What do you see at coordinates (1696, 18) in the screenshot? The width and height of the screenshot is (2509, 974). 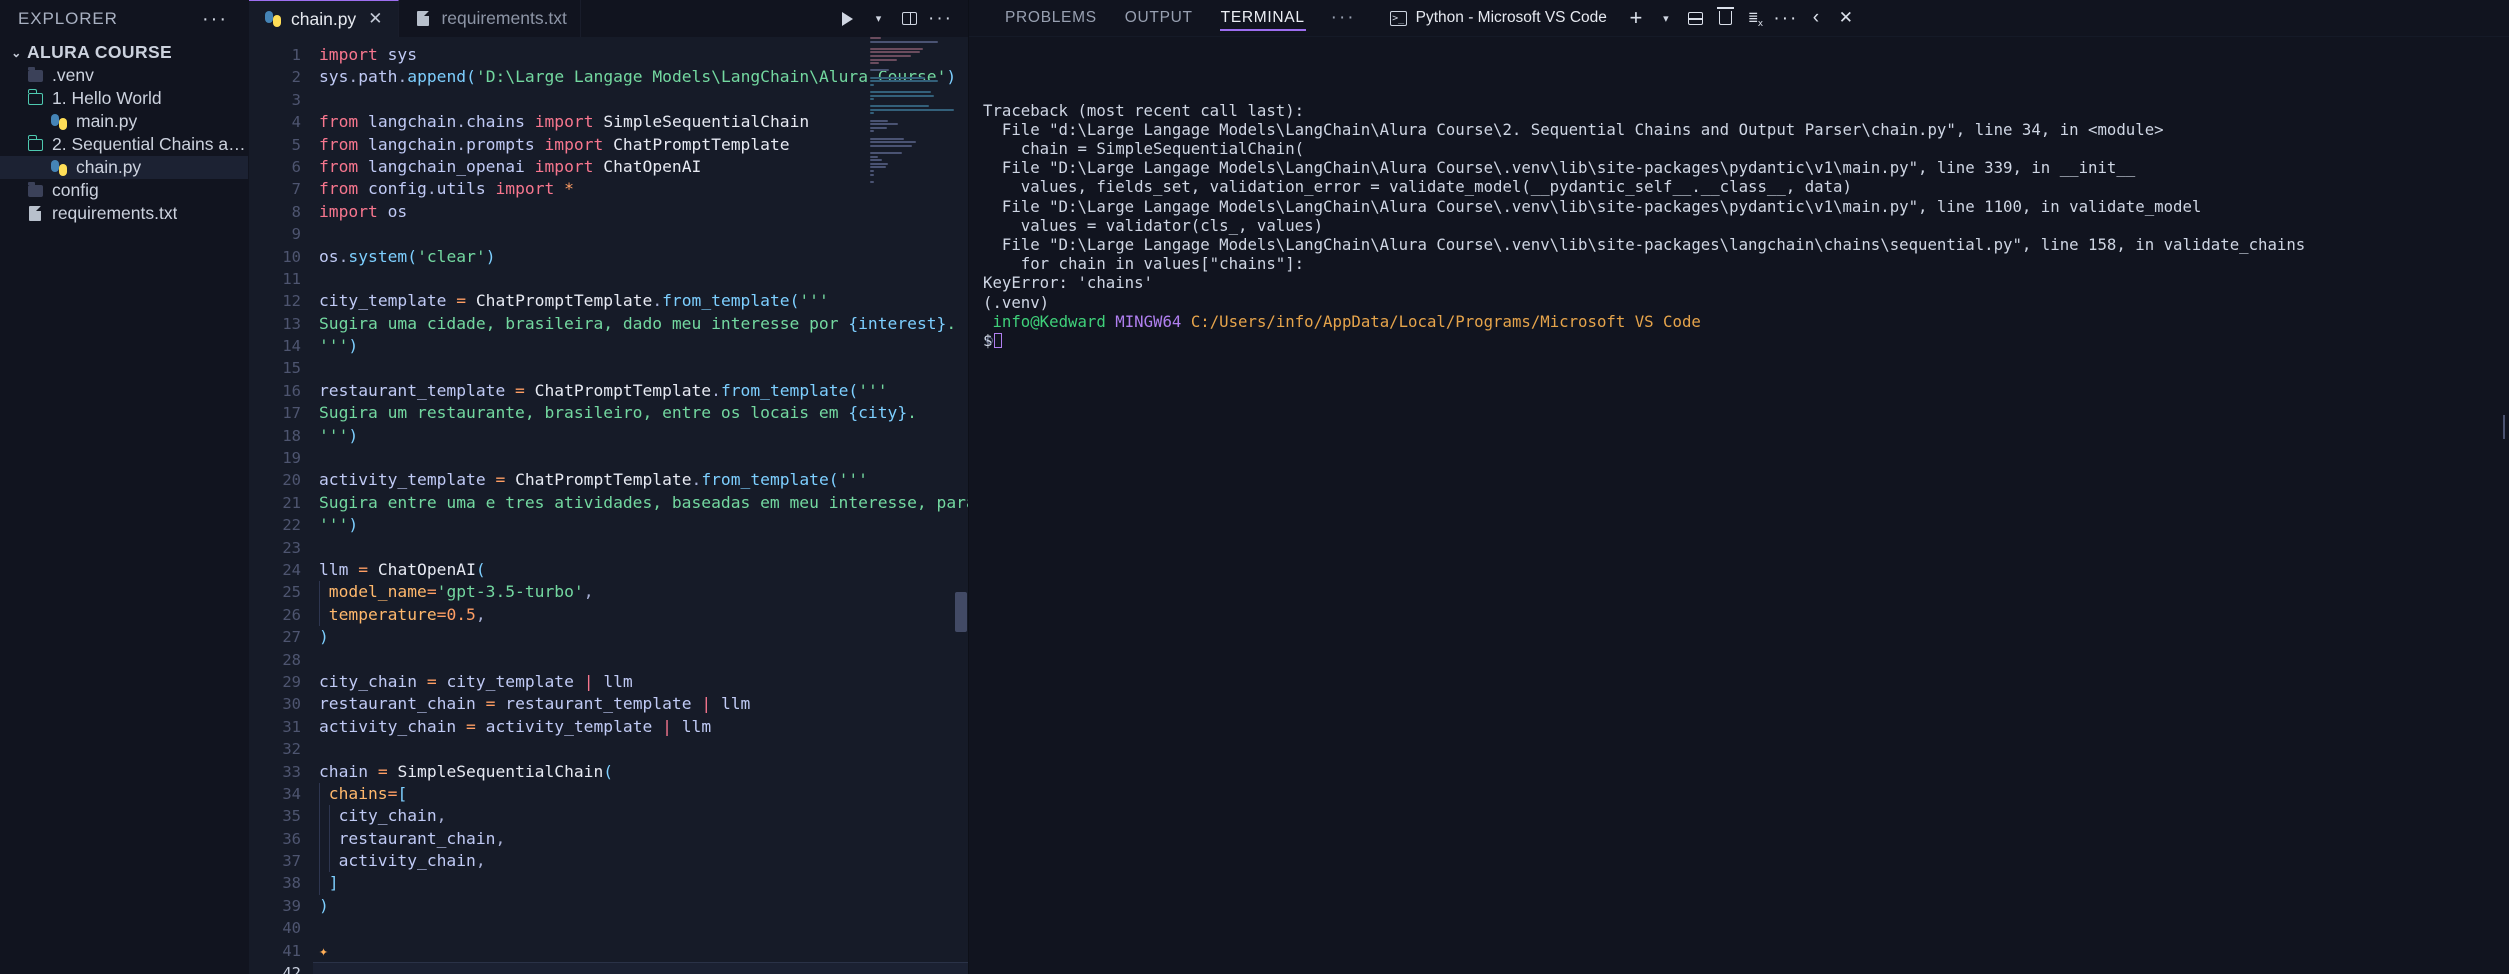 I see `split-terminal-button` at bounding box center [1696, 18].